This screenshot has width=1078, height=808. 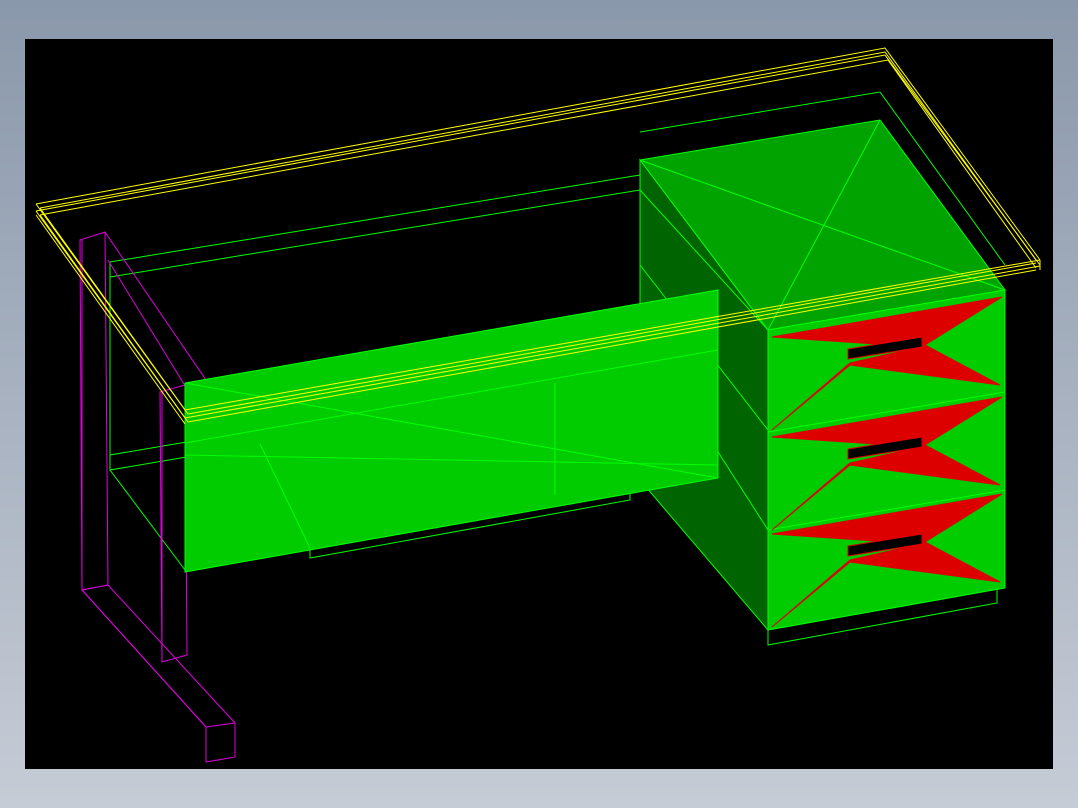 I want to click on right-rail-lower, so click(x=147, y=520).